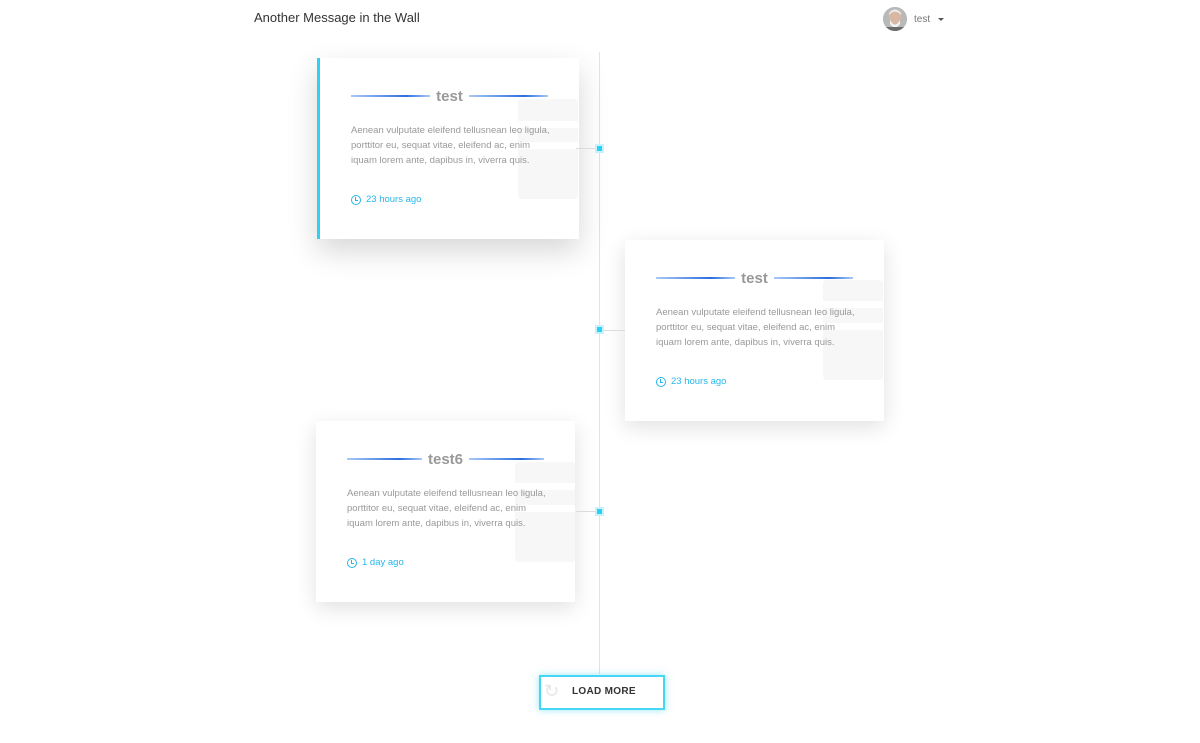  I want to click on post-title-row: test6, so click(445, 459).